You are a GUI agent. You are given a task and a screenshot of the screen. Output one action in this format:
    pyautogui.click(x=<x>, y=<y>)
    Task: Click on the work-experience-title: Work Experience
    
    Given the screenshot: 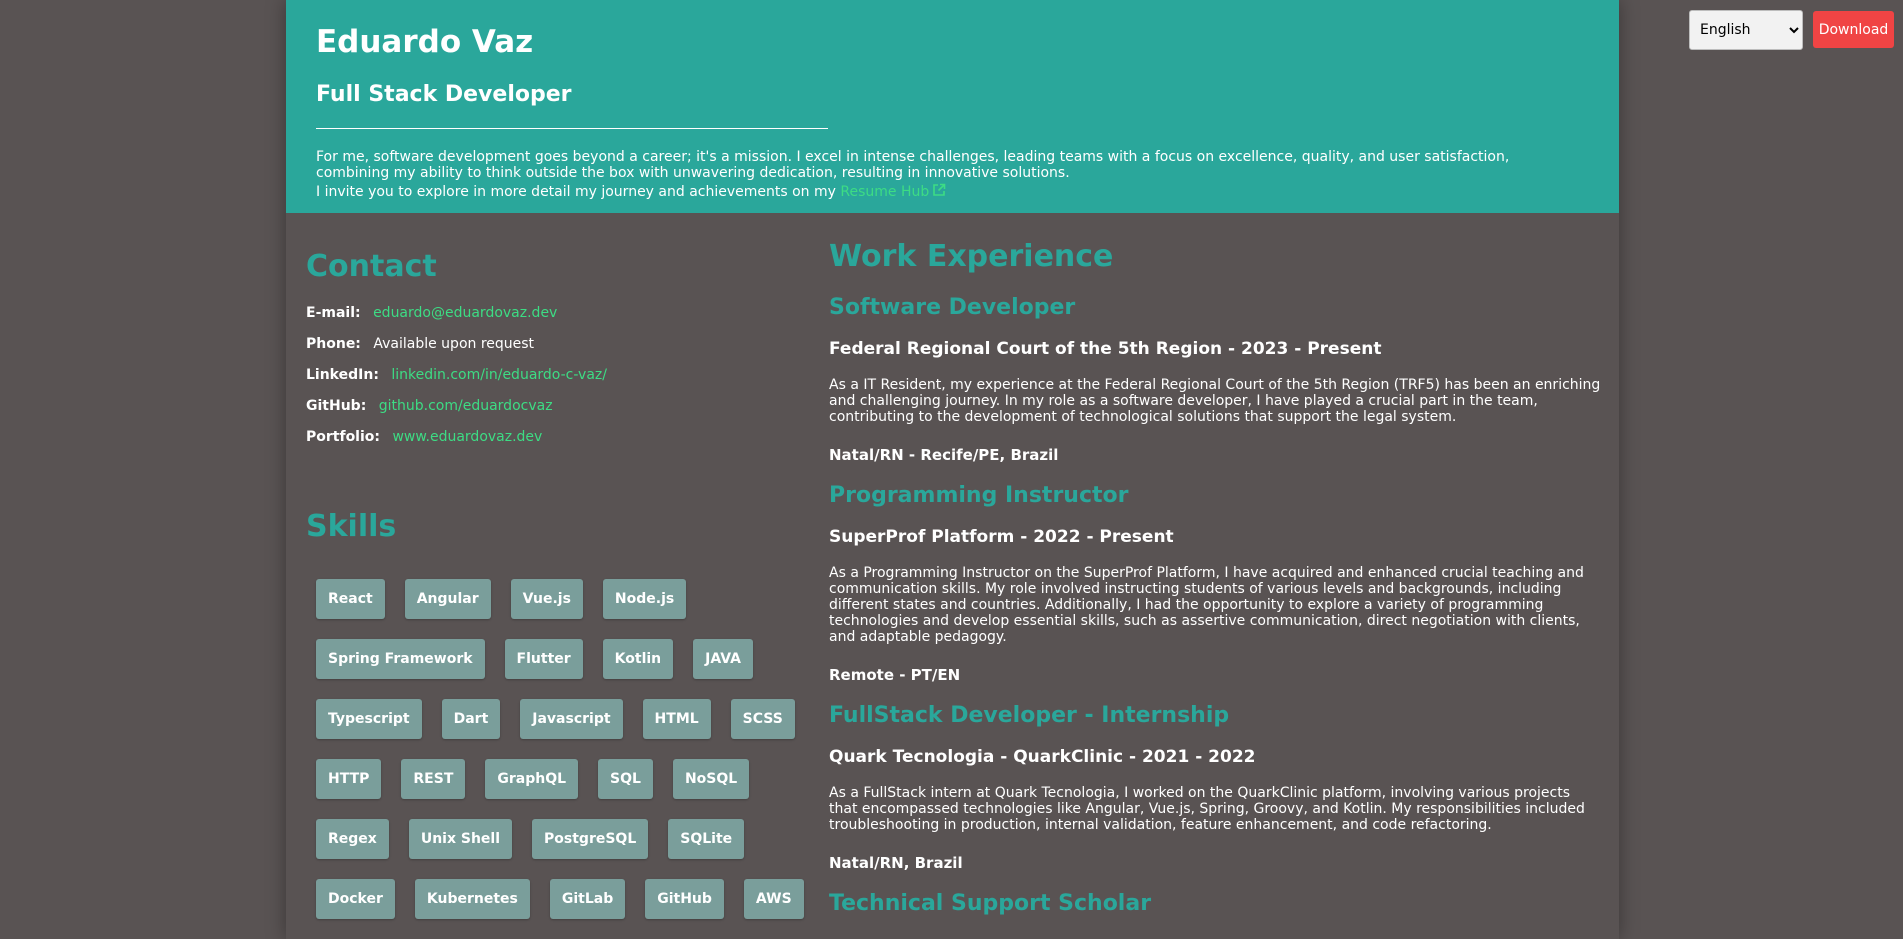 What is the action you would take?
    pyautogui.click(x=971, y=256)
    